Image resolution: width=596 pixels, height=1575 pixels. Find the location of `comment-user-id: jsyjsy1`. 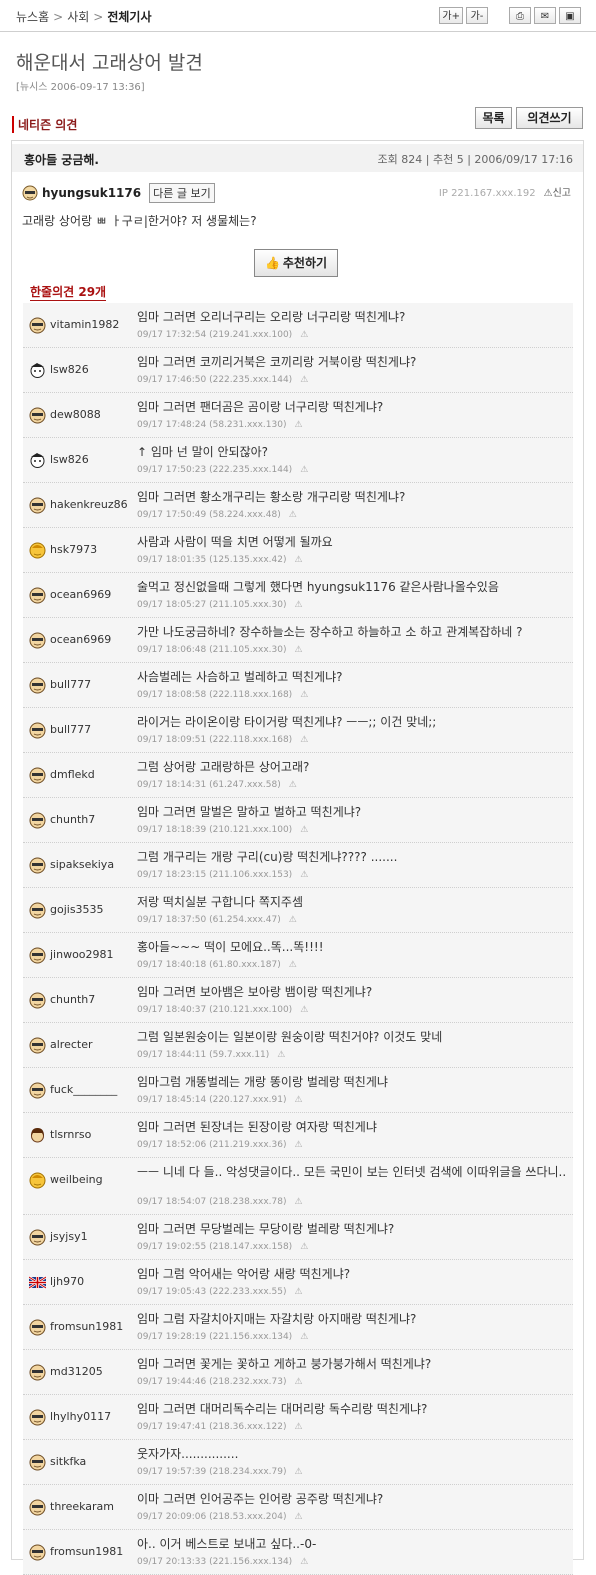

comment-user-id: jsyjsy1 is located at coordinates (69, 1236).